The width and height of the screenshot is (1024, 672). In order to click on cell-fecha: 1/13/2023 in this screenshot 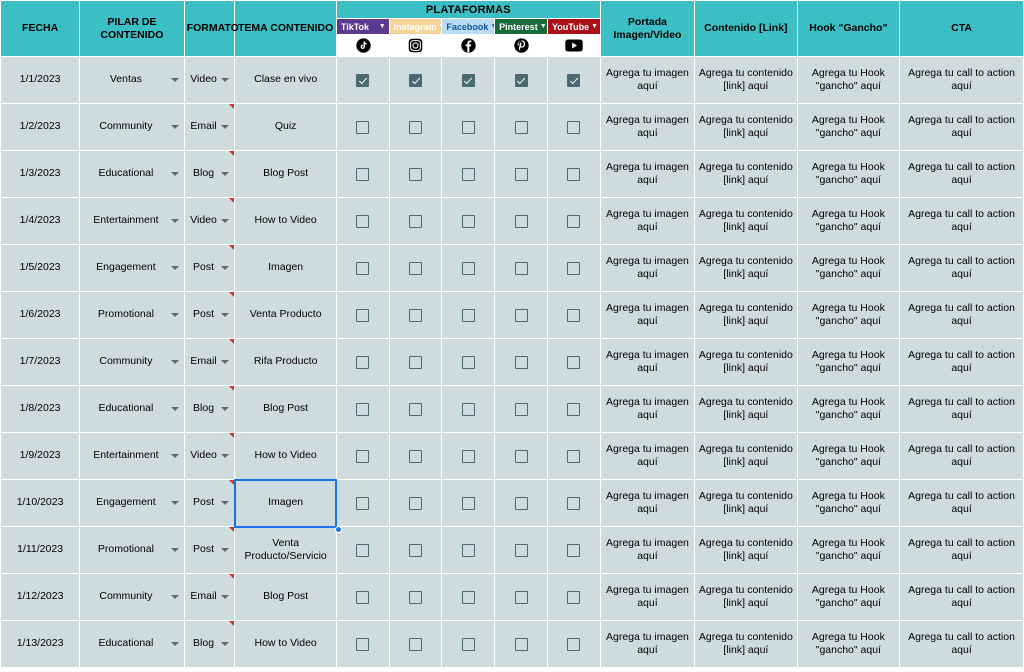, I will do `click(40, 644)`.